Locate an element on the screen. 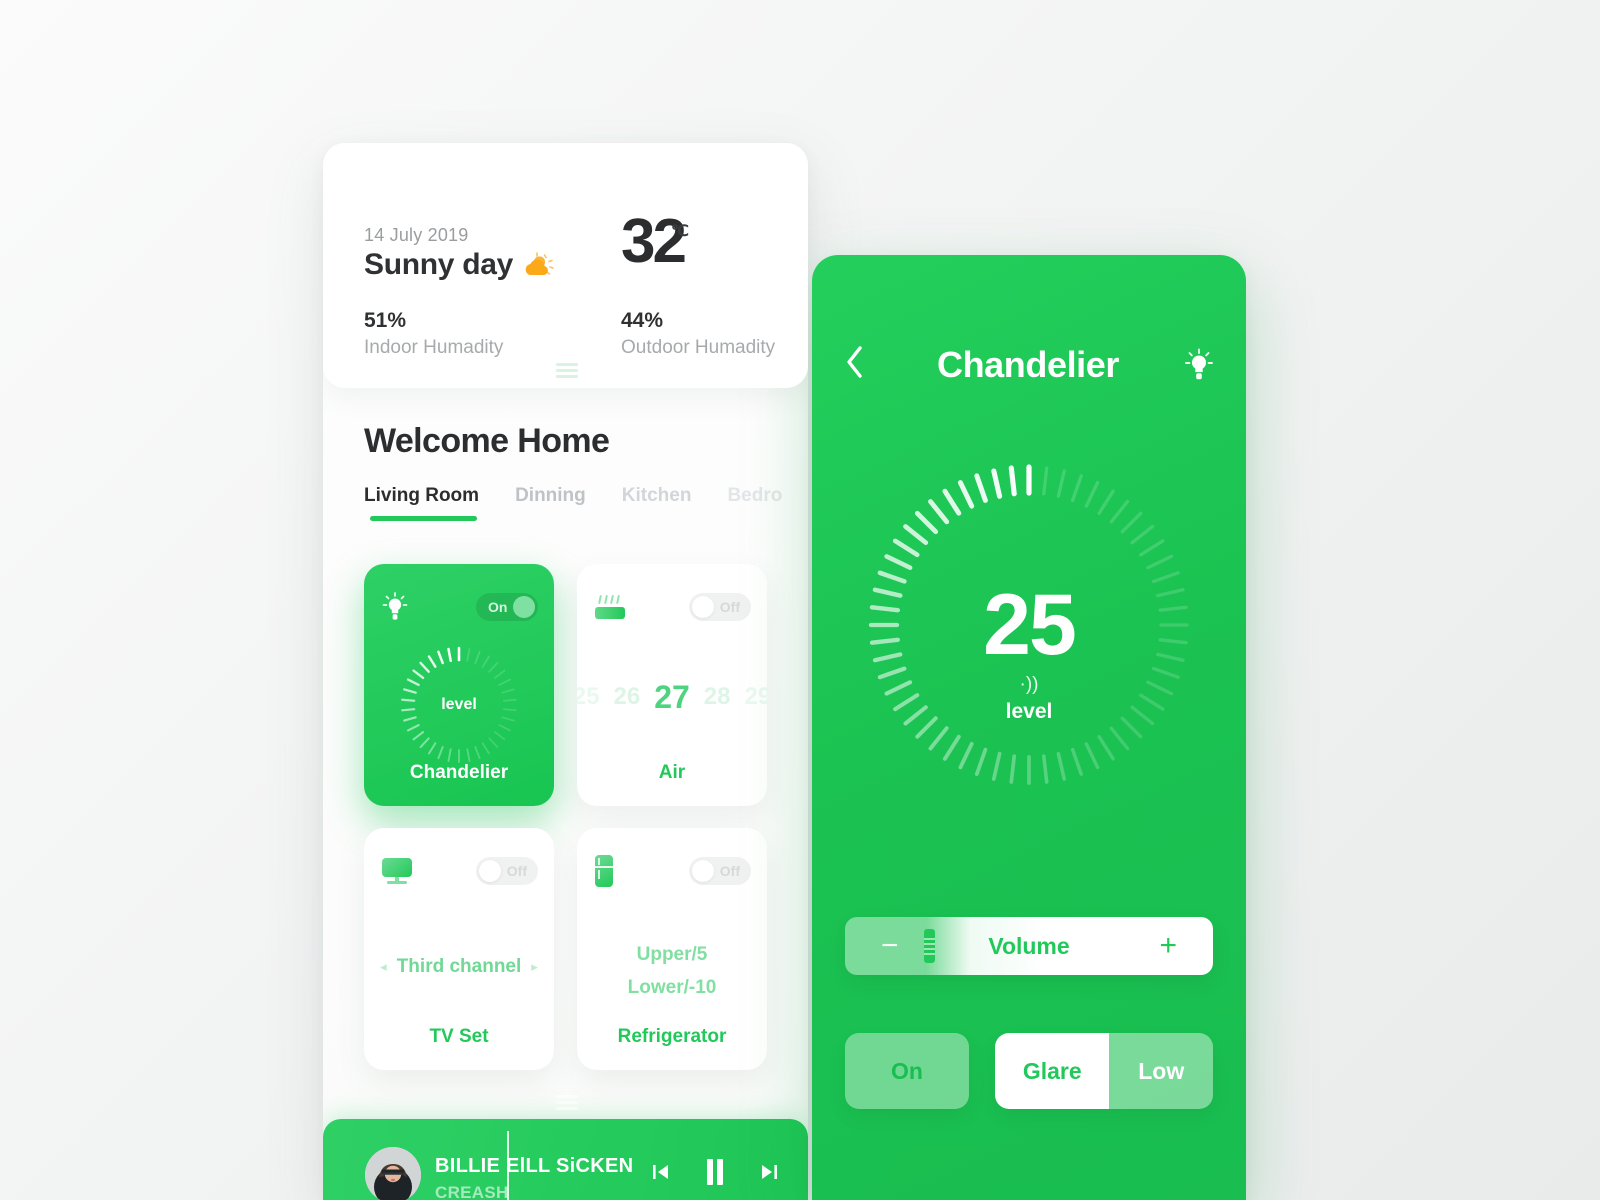 This screenshot has height=1200, width=1600. card-header: On is located at coordinates (460, 607).